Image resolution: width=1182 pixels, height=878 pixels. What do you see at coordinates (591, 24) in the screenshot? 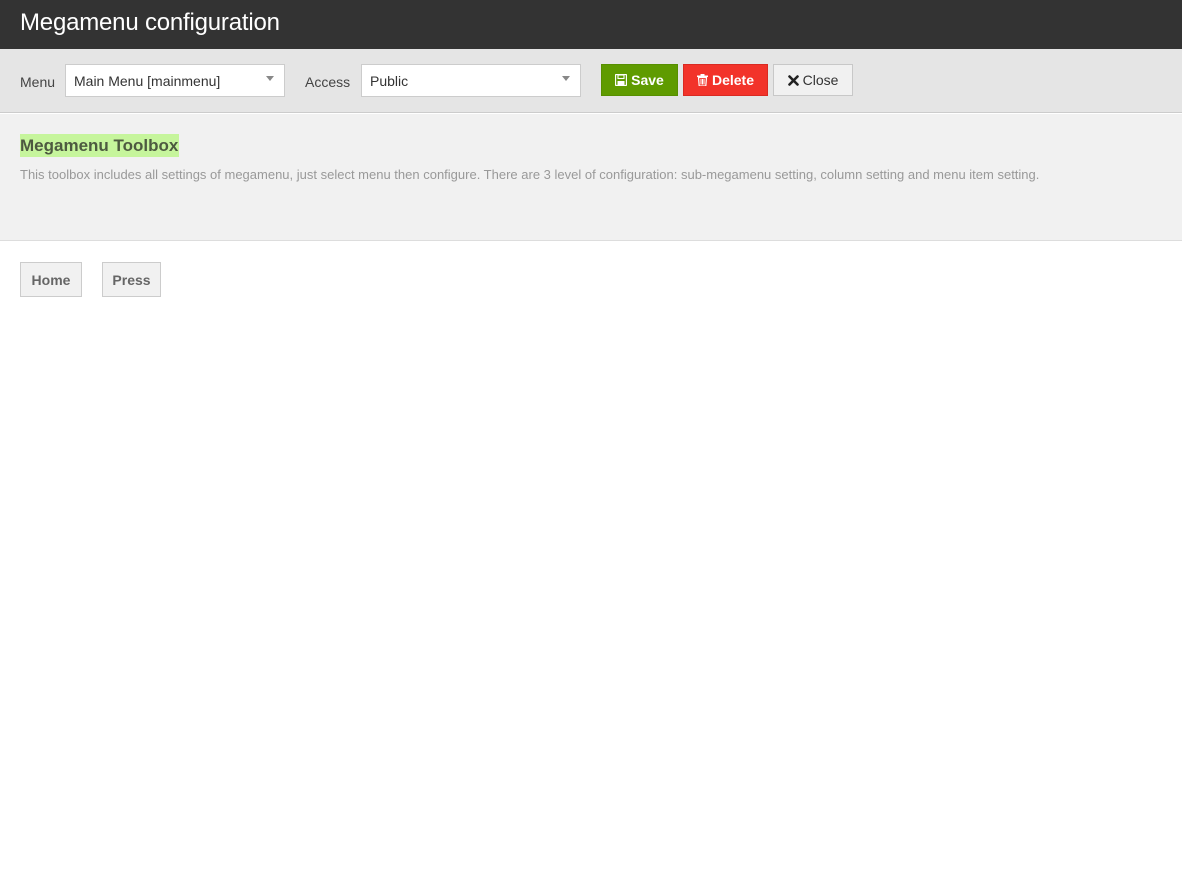
I see `title-bar: Megamenu configuration` at bounding box center [591, 24].